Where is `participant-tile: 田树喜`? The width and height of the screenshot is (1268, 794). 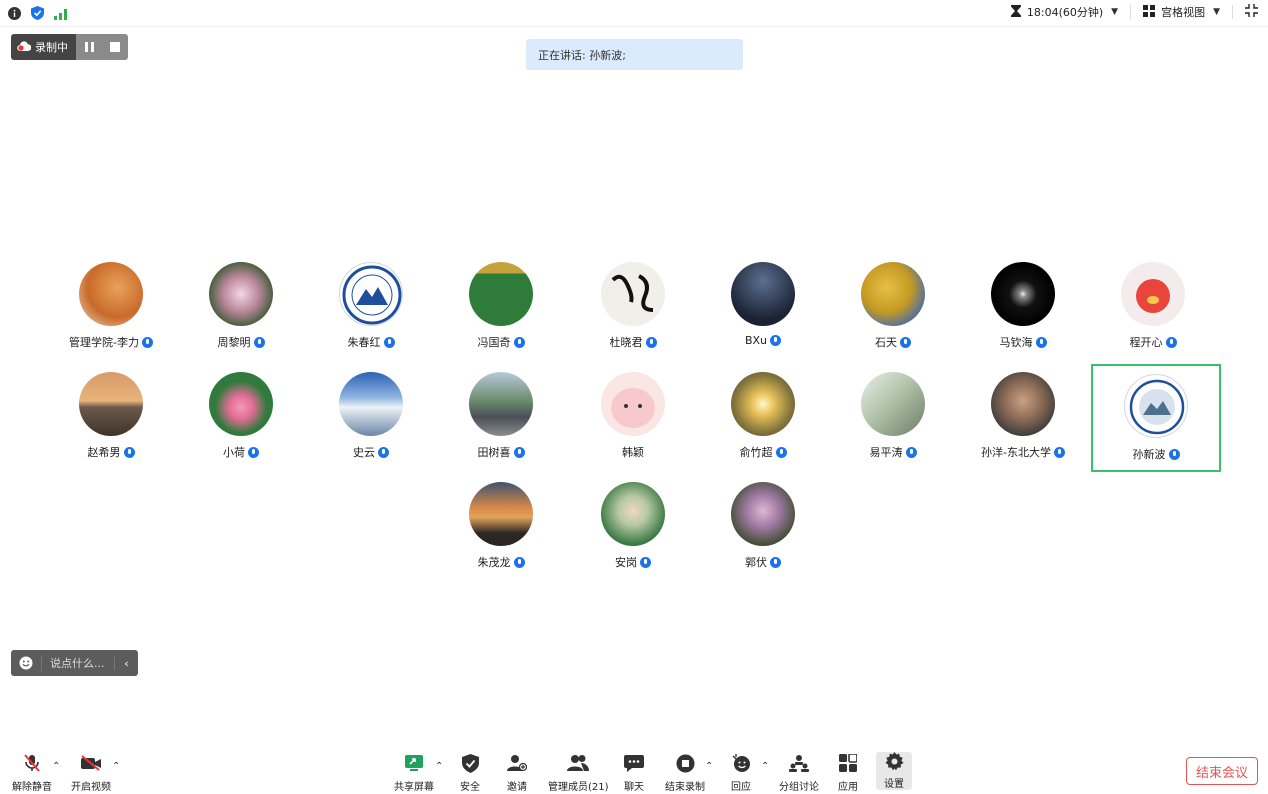
participant-tile: 田树喜 is located at coordinates (501, 416).